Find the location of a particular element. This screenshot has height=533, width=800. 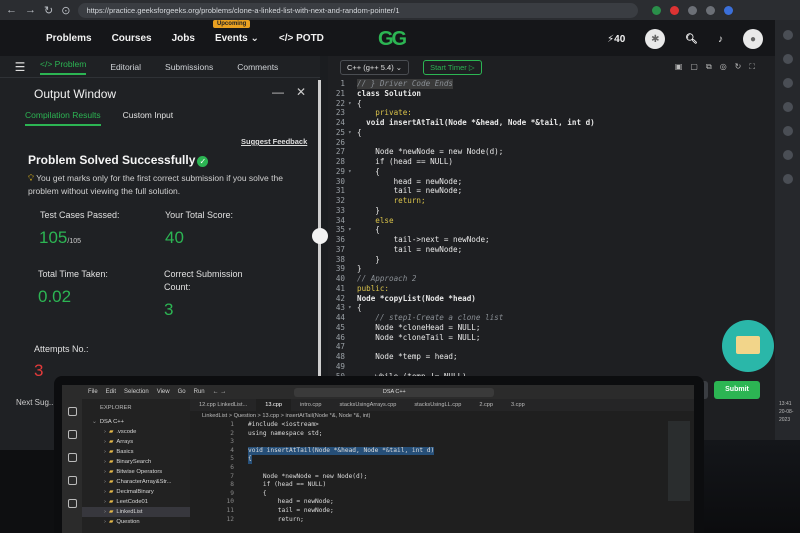

tree-folder: › ▰ Question is located at coordinates (136, 522).